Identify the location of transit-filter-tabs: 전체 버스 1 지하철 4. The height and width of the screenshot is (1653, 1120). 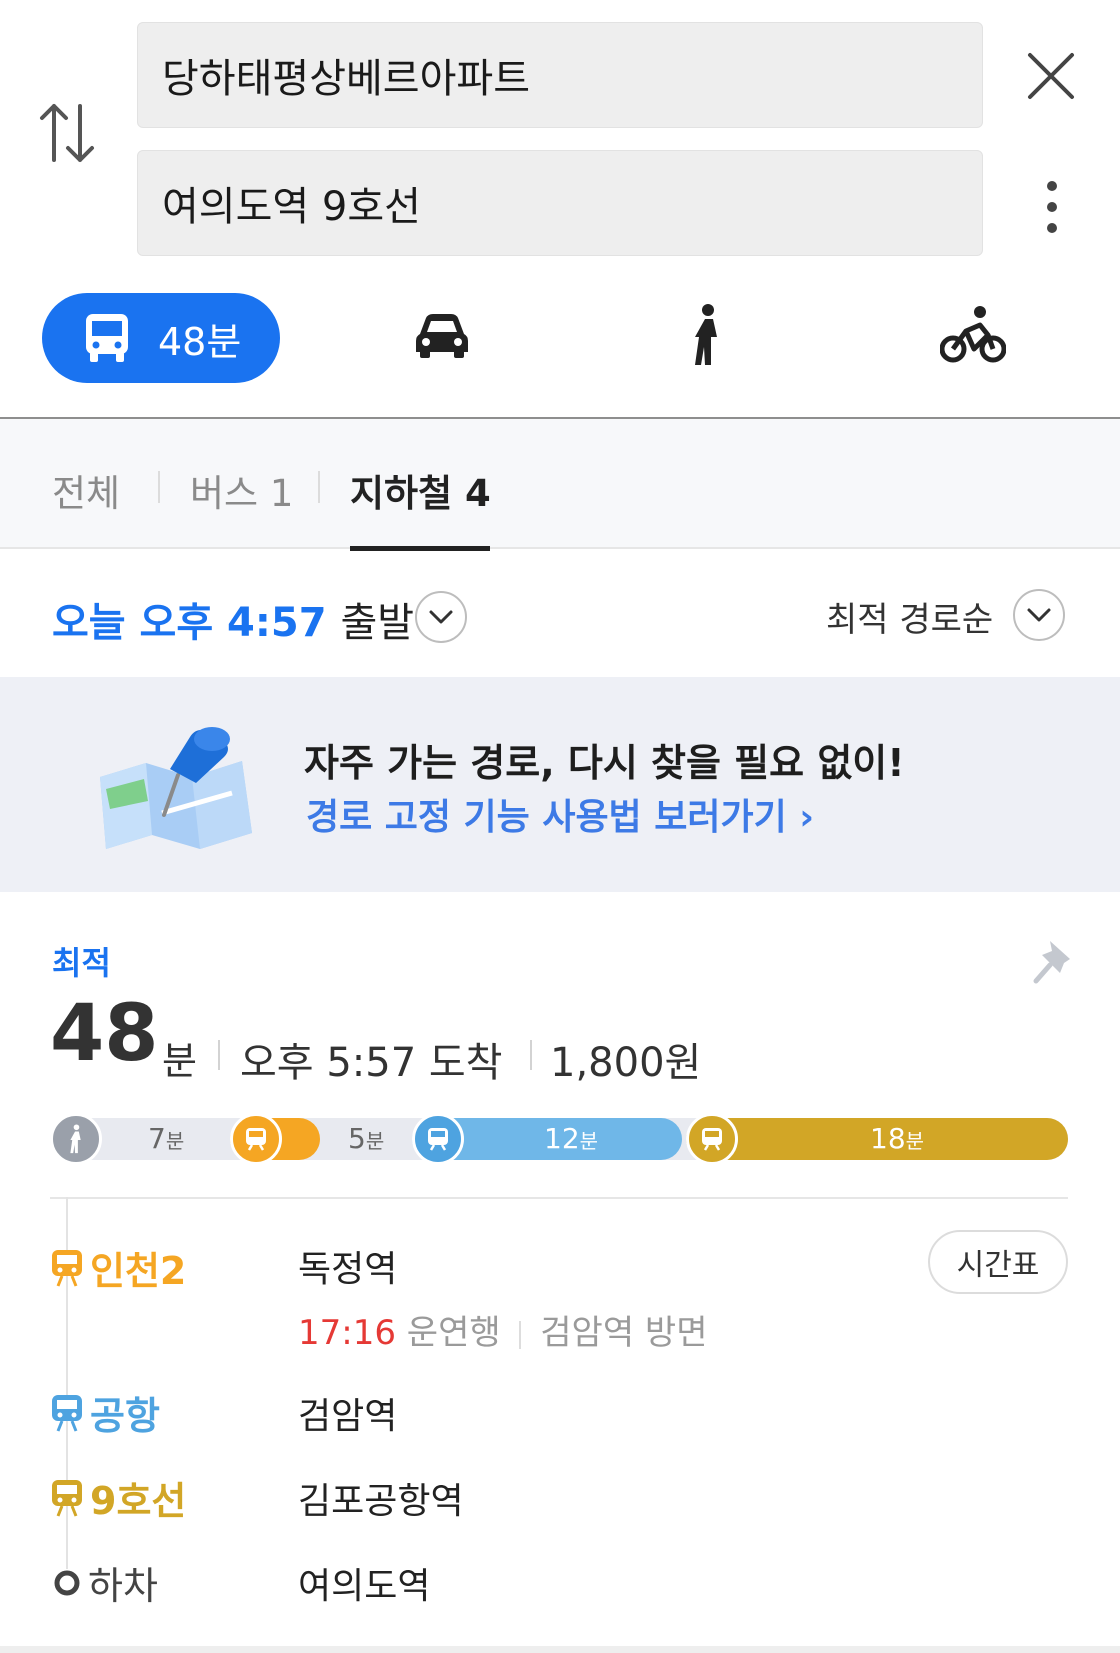
(560, 485).